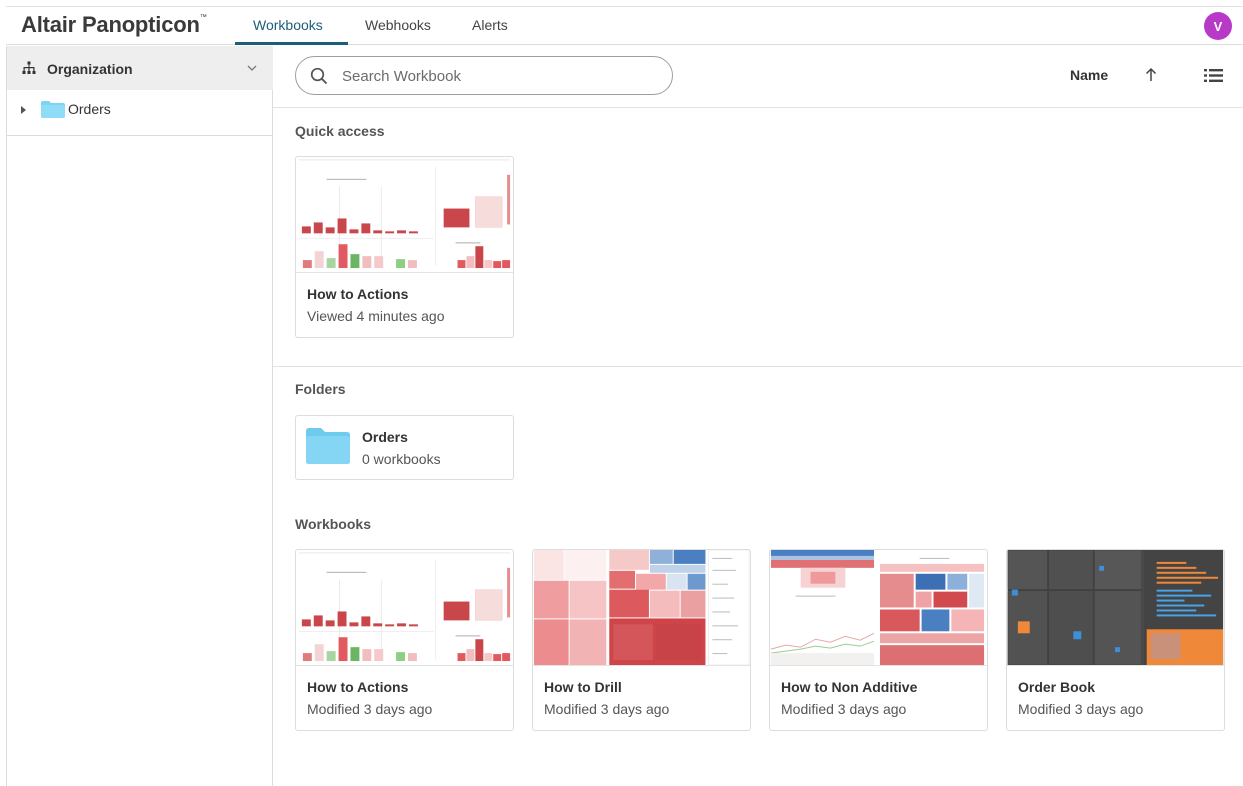  I want to click on tab-alerts: Alerts, so click(490, 25).